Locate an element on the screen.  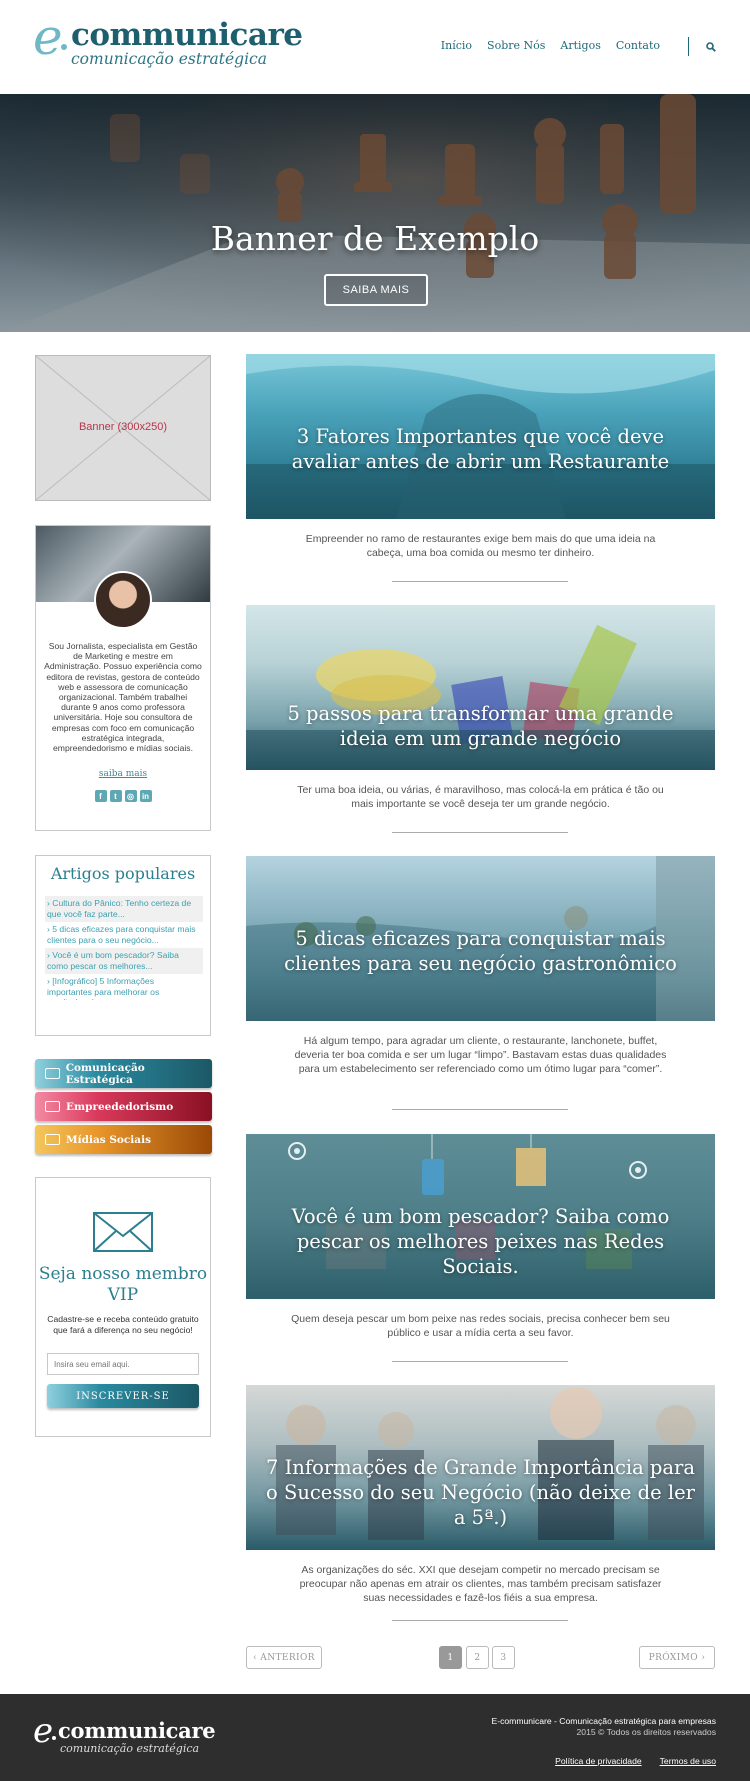
briefcase-icon is located at coordinates (52, 1106).